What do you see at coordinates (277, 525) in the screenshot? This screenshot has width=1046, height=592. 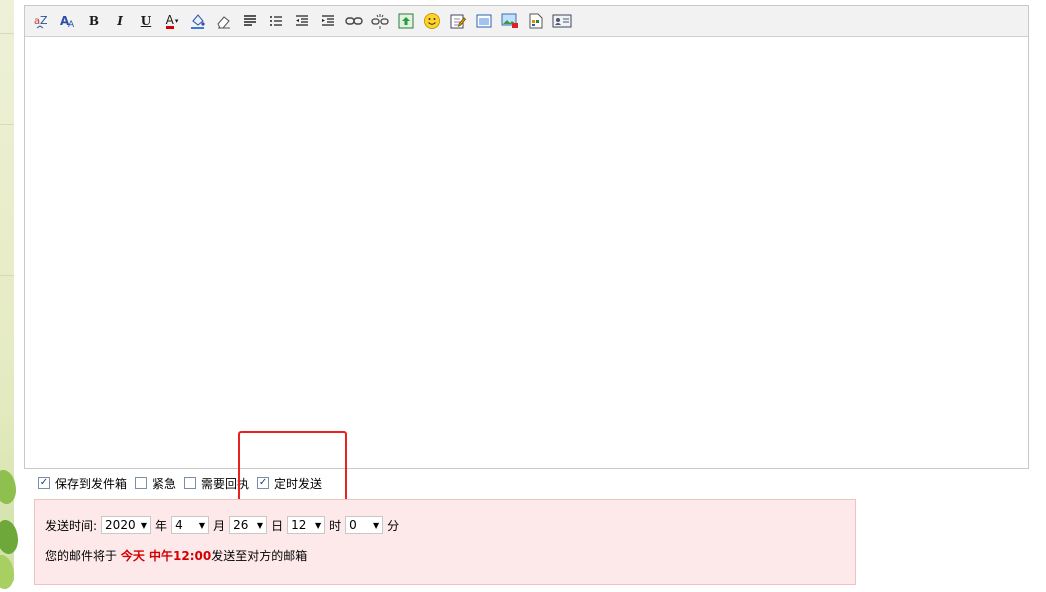 I see `day-unit: 日` at bounding box center [277, 525].